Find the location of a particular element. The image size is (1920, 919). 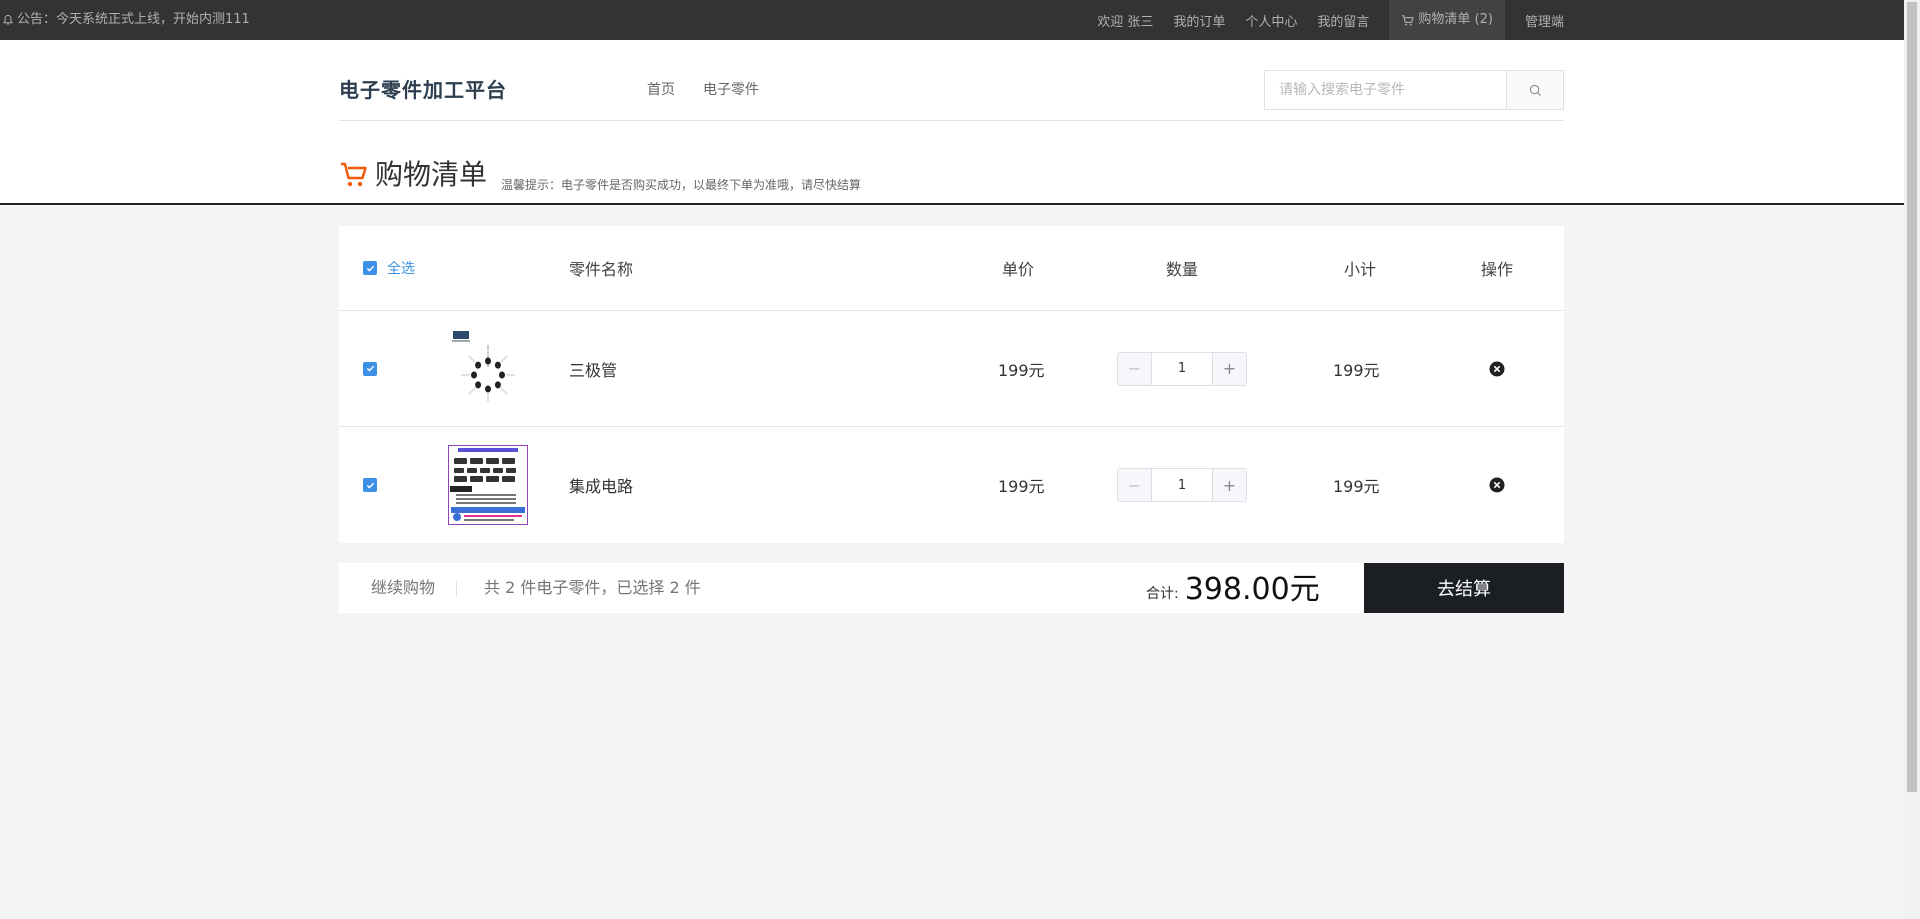

table-header: 全选 零件名称 单价 数量 小计 操作 is located at coordinates (951, 268).